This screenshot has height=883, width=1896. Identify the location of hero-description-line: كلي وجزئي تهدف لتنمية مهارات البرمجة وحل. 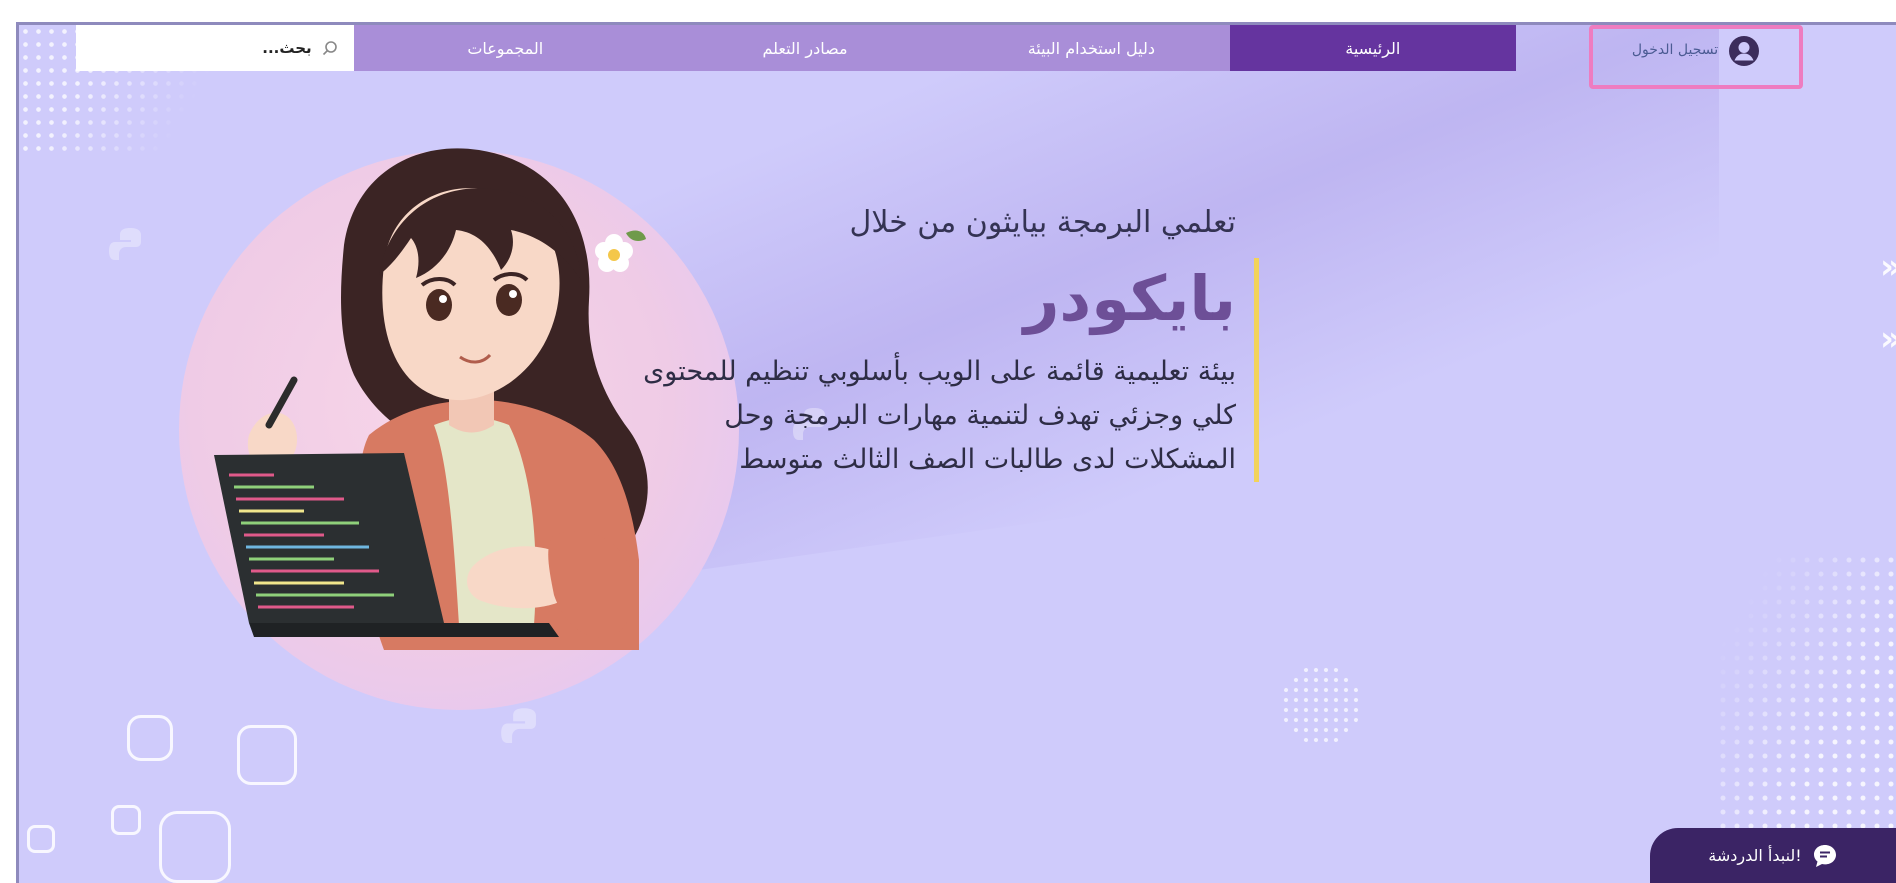
(980, 415).